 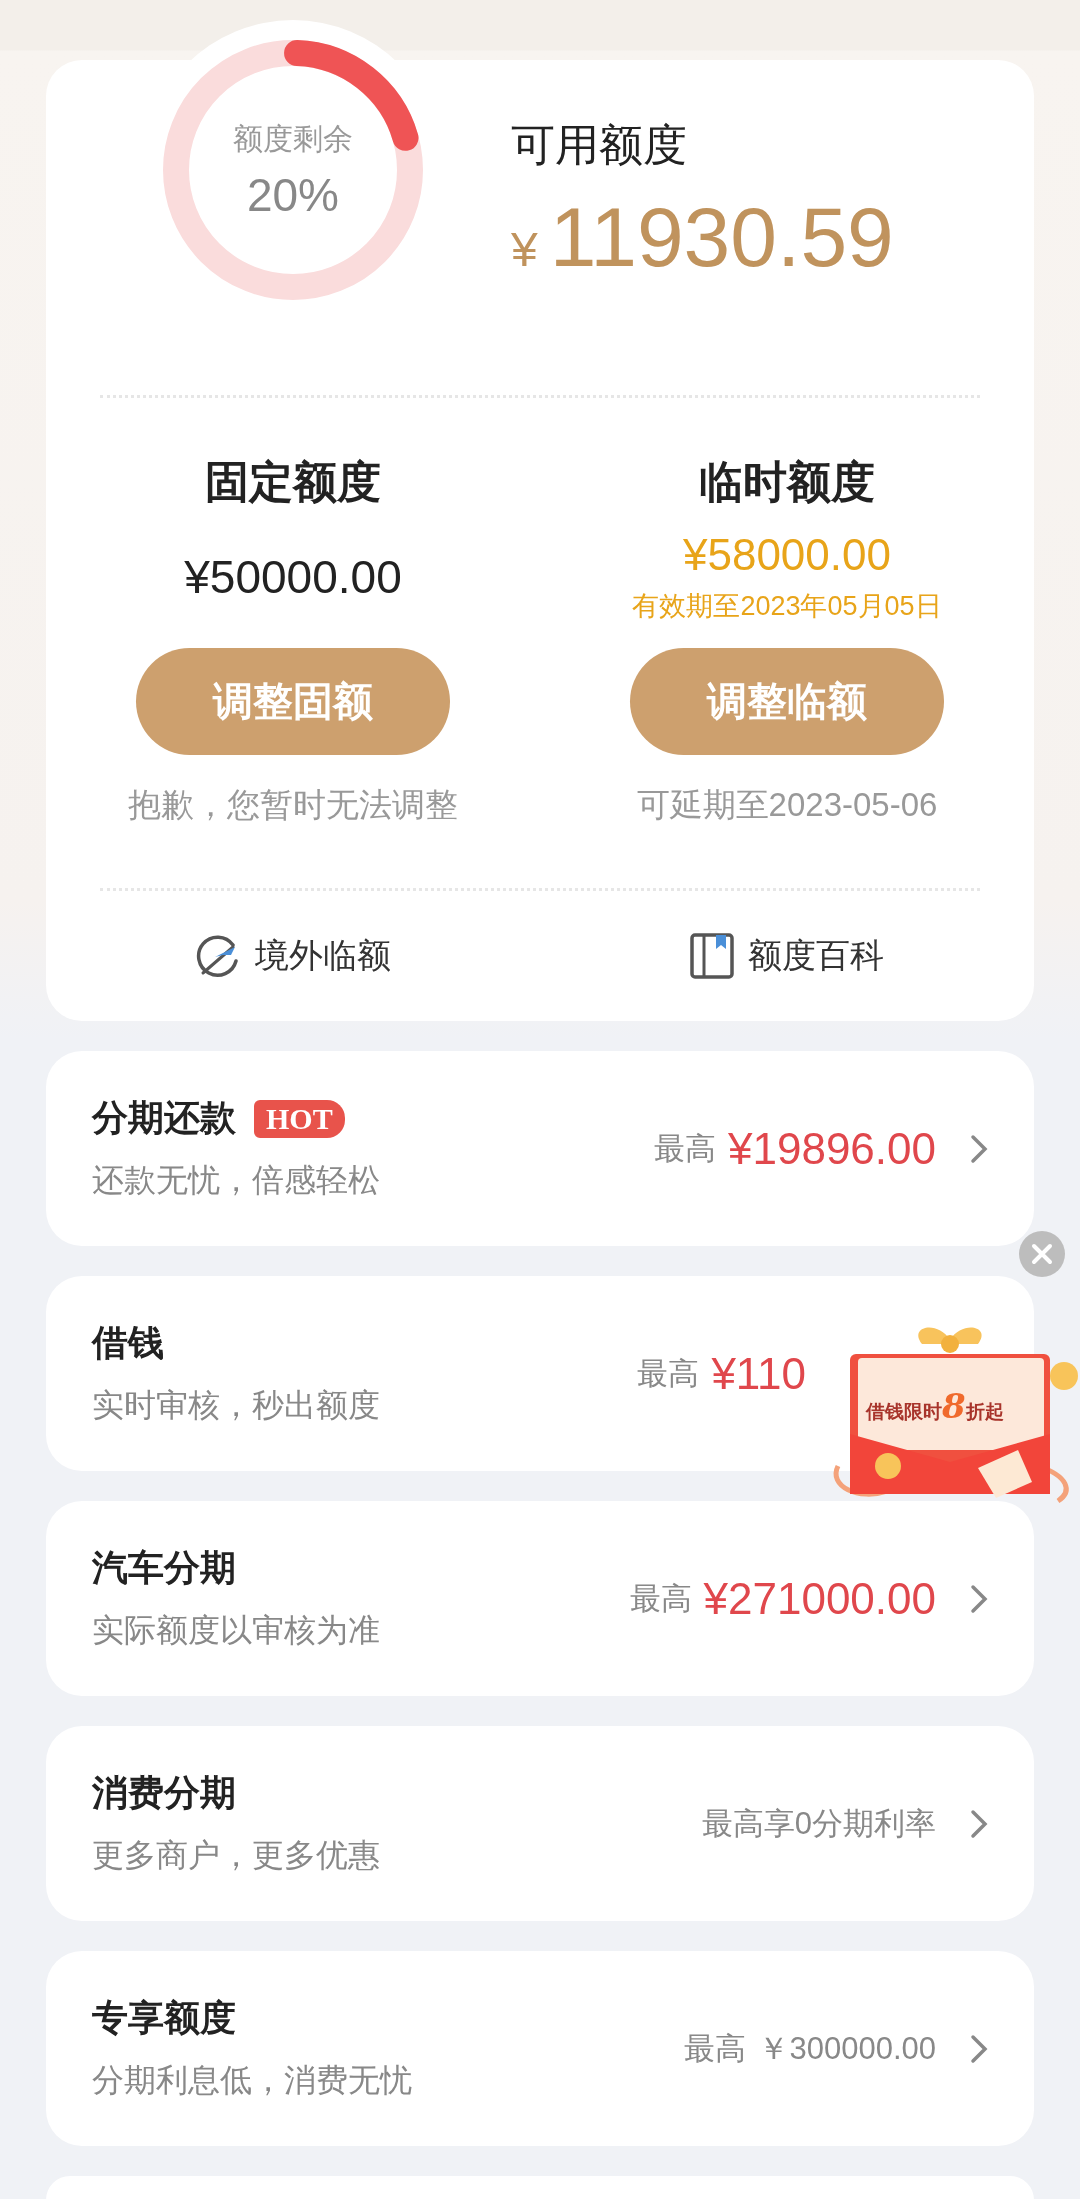 I want to click on limit-amount: ¥50000.00, so click(x=293, y=577).